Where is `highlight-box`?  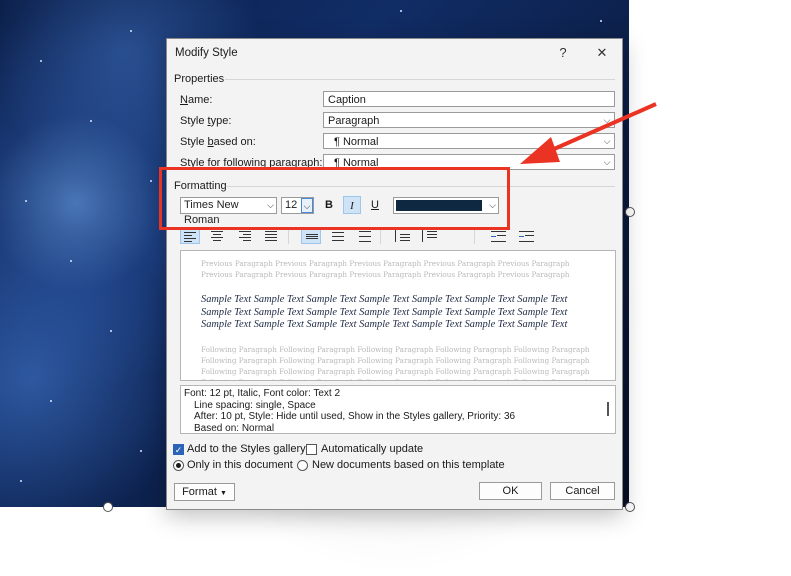 highlight-box is located at coordinates (334, 198).